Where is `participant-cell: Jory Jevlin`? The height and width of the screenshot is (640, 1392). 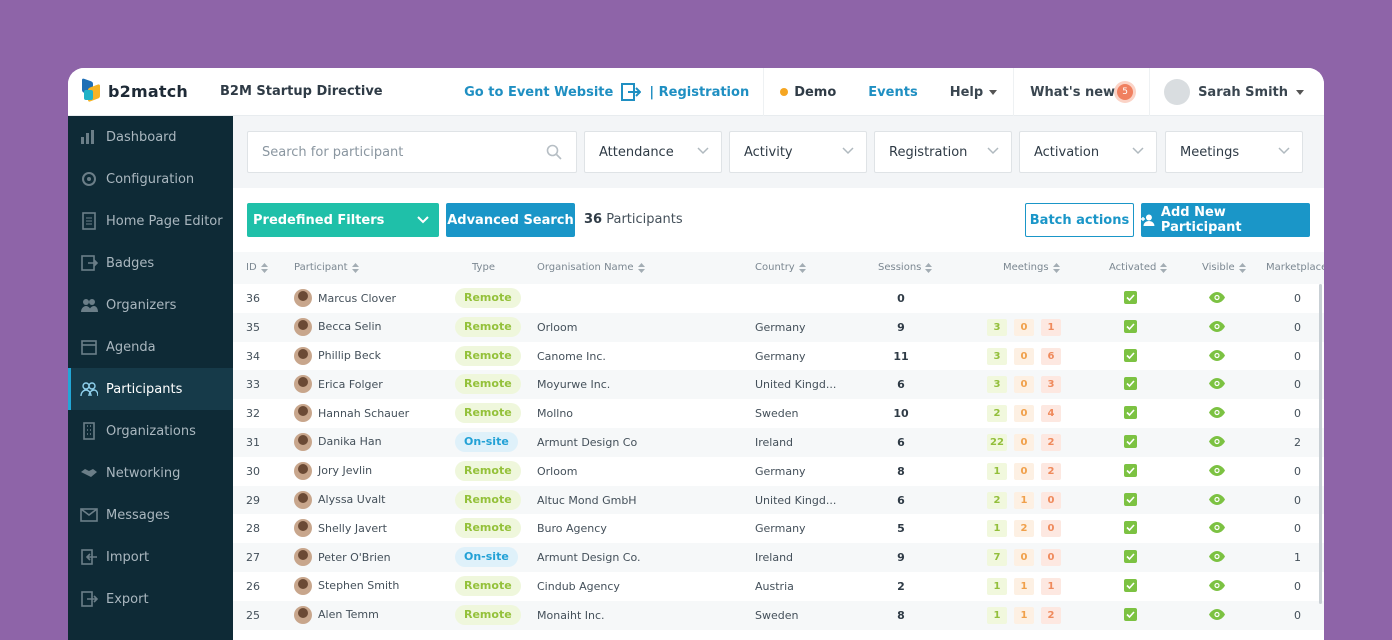
participant-cell: Jory Jevlin is located at coordinates (333, 470).